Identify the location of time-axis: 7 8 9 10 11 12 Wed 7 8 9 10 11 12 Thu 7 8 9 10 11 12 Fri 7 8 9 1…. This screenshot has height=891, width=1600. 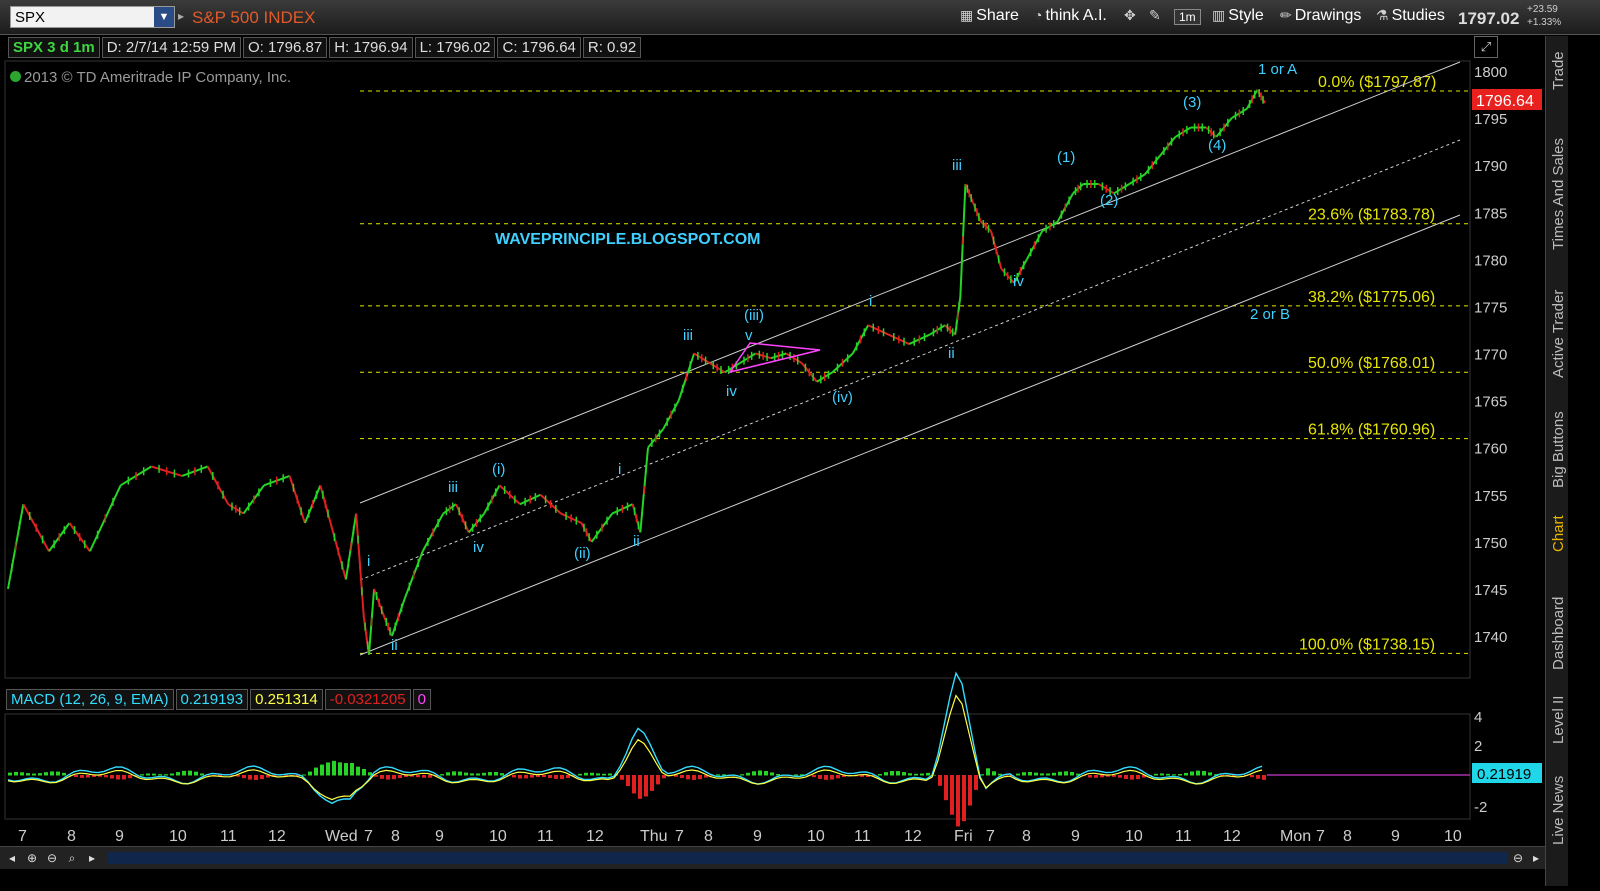
(740, 836).